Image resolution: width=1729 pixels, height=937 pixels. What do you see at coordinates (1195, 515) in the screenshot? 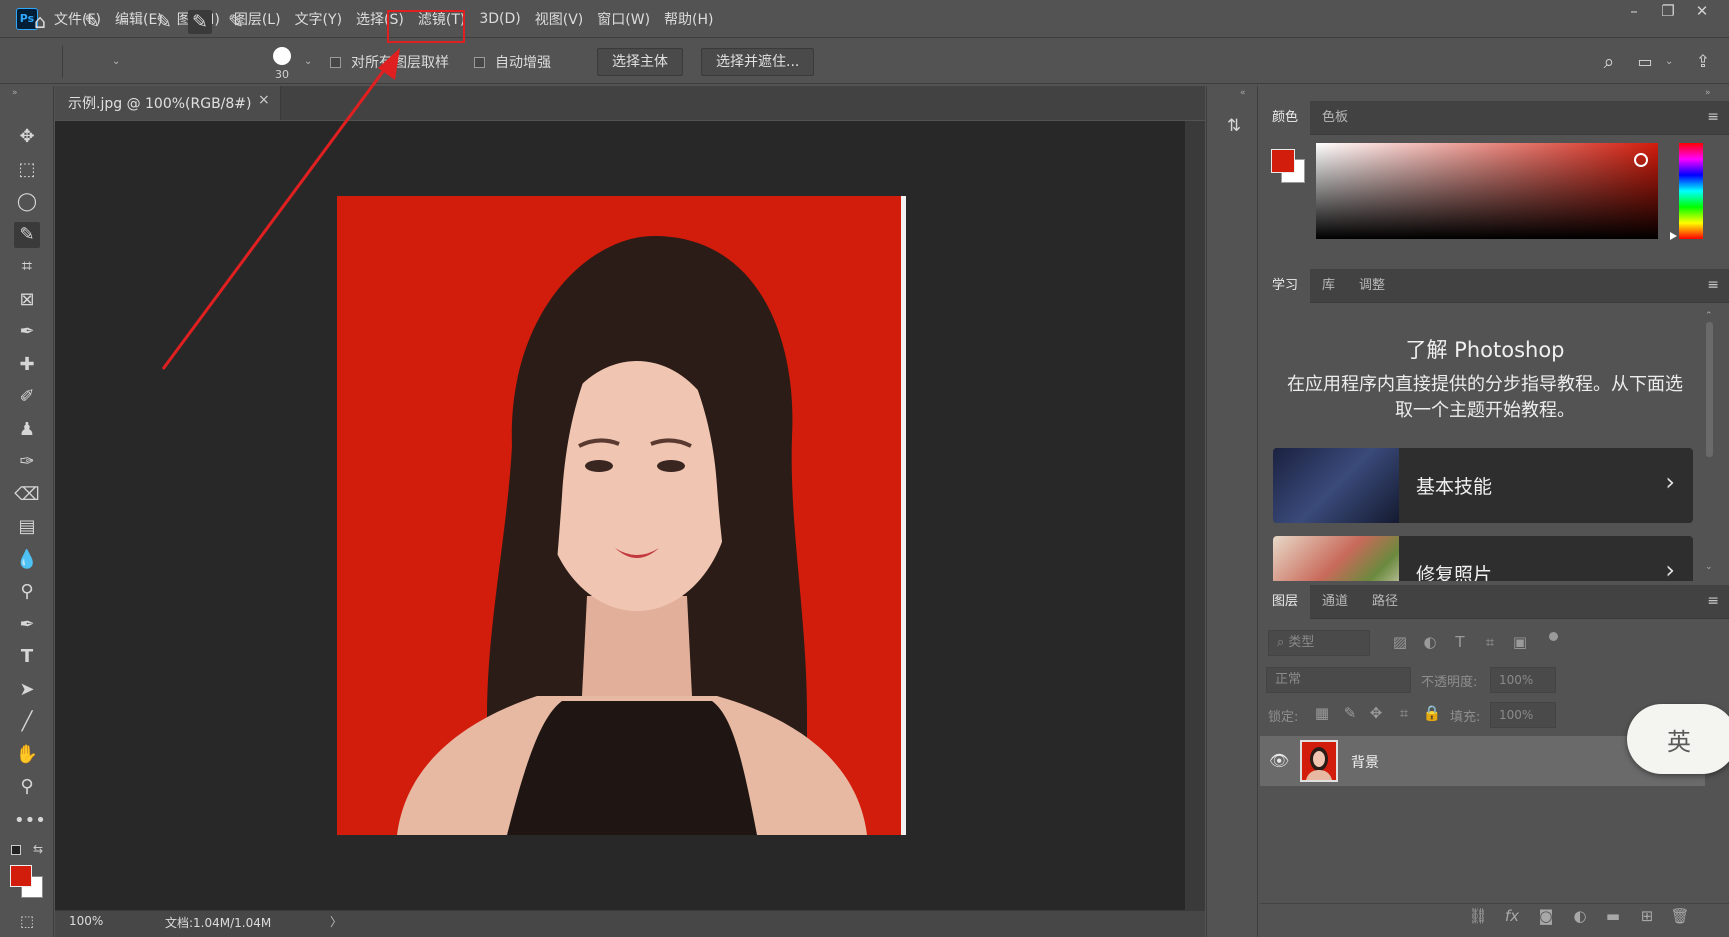
I see `canvas-vertical-scrollbar` at bounding box center [1195, 515].